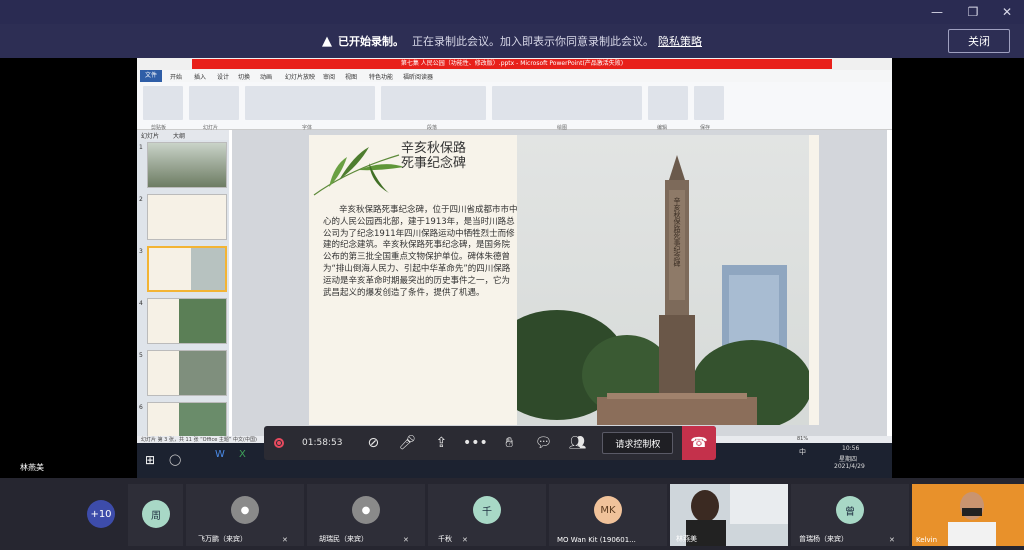  What do you see at coordinates (179, 135) in the screenshot?
I see `tab-outline: 大纲` at bounding box center [179, 135].